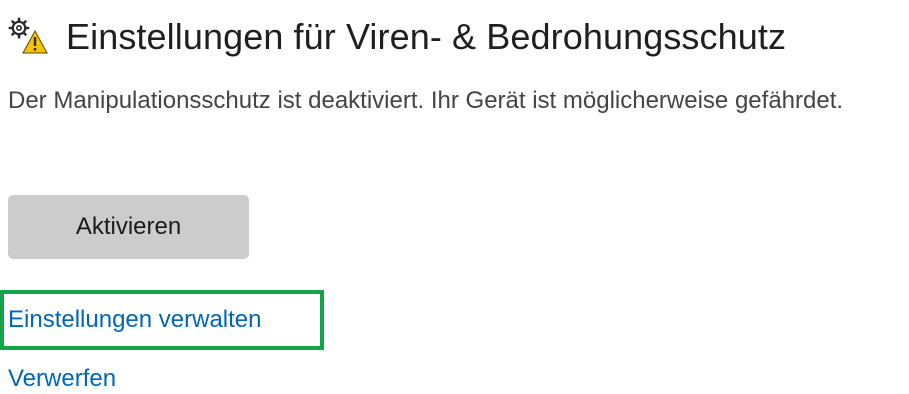  Describe the element at coordinates (128, 227) in the screenshot. I see `activate-button: Aktivieren` at that location.